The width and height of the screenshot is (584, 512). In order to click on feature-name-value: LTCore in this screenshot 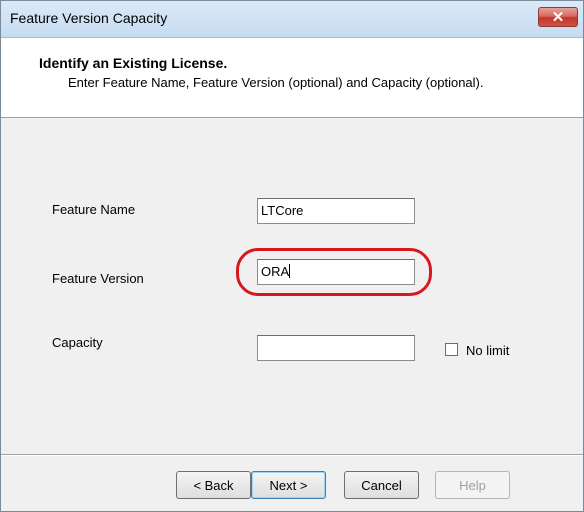, I will do `click(282, 210)`.